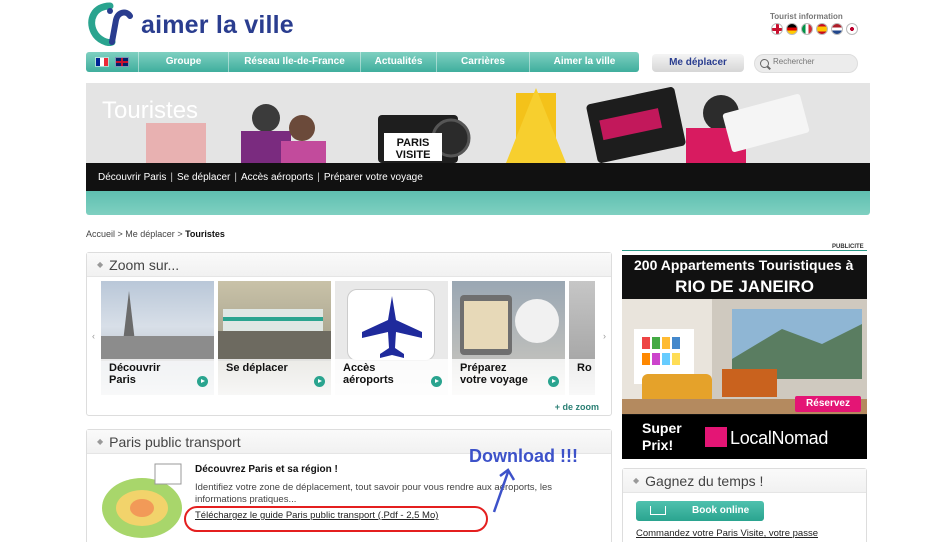  I want to click on banner-illustration: PARIS VISITE, so click(478, 123).